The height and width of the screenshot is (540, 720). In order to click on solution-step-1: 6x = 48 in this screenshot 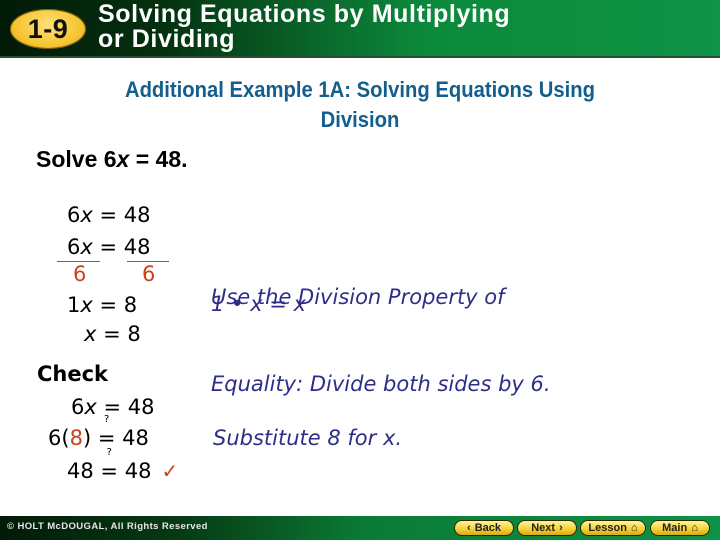, I will do `click(109, 215)`.